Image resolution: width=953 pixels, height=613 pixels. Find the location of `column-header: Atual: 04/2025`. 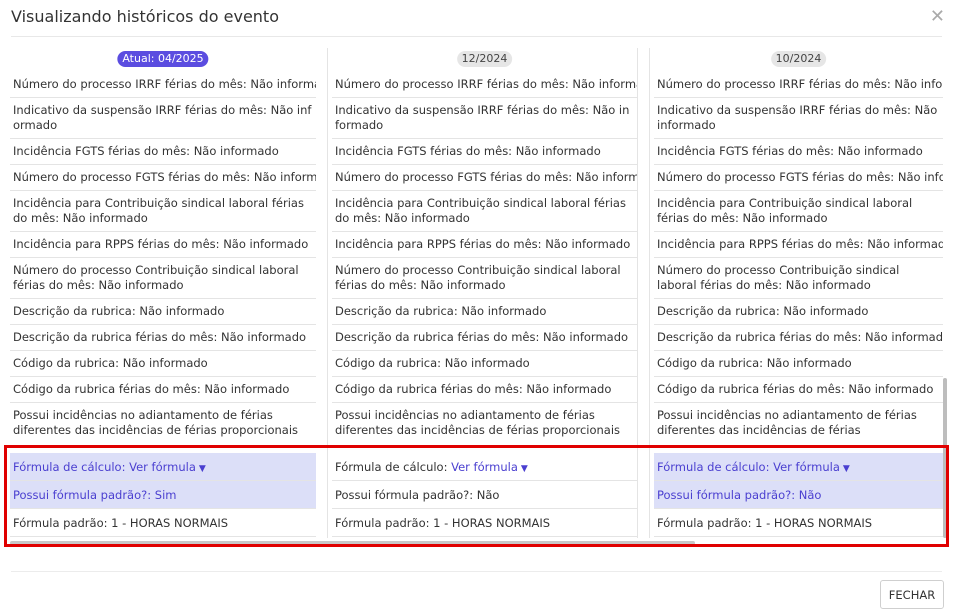

column-header: Atual: 04/2025 is located at coordinates (163, 60).